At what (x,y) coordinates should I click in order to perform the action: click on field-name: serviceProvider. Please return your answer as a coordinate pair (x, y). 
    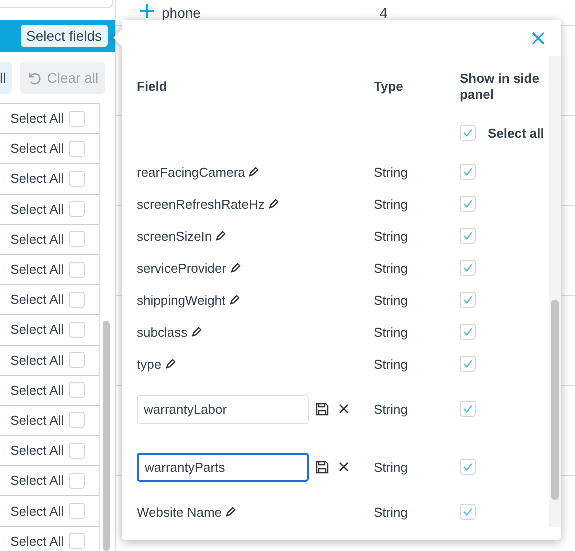
    Looking at the image, I should click on (182, 268).